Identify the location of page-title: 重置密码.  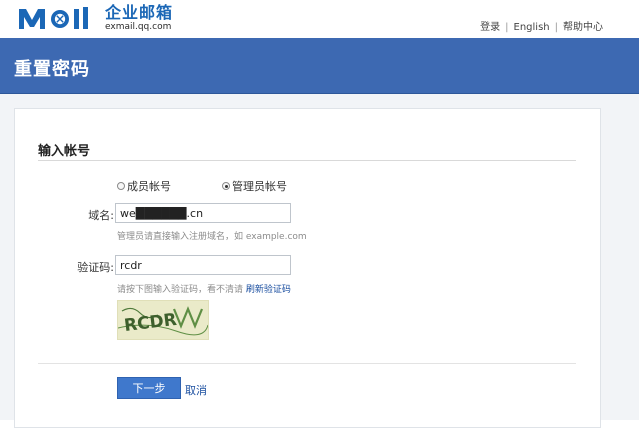
(52, 69).